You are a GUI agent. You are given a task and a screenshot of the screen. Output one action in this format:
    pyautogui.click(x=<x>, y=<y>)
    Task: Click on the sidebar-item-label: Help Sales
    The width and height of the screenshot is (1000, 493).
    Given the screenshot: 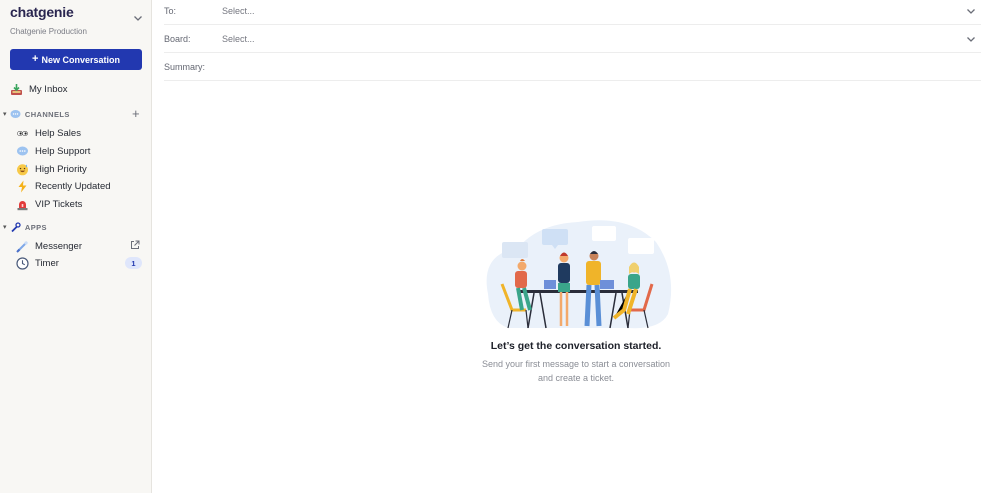 What is the action you would take?
    pyautogui.click(x=58, y=133)
    